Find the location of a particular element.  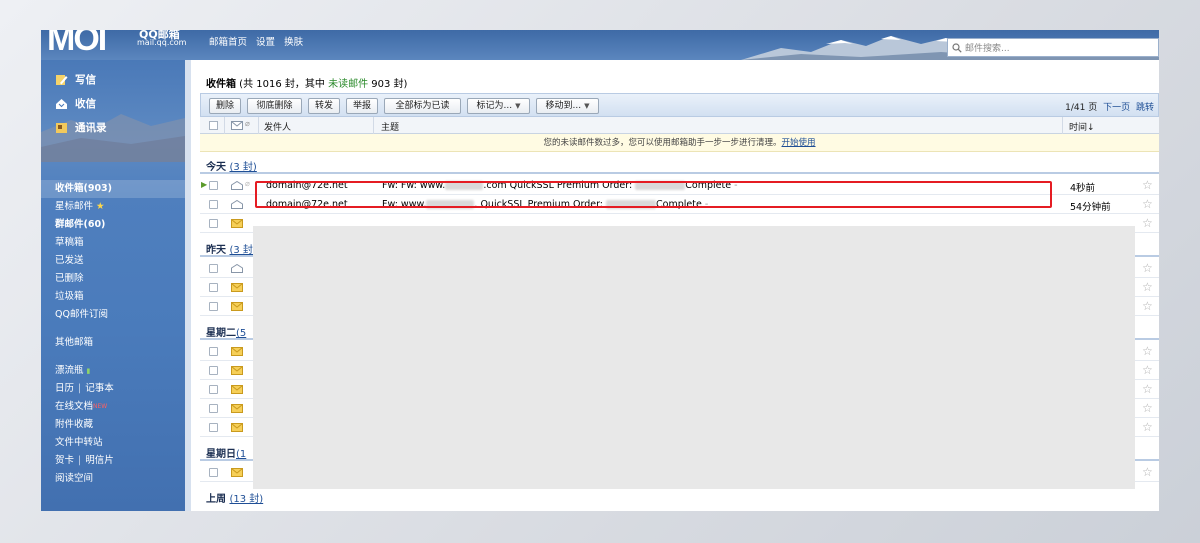

write-mail-label: 写信 is located at coordinates (85, 80).